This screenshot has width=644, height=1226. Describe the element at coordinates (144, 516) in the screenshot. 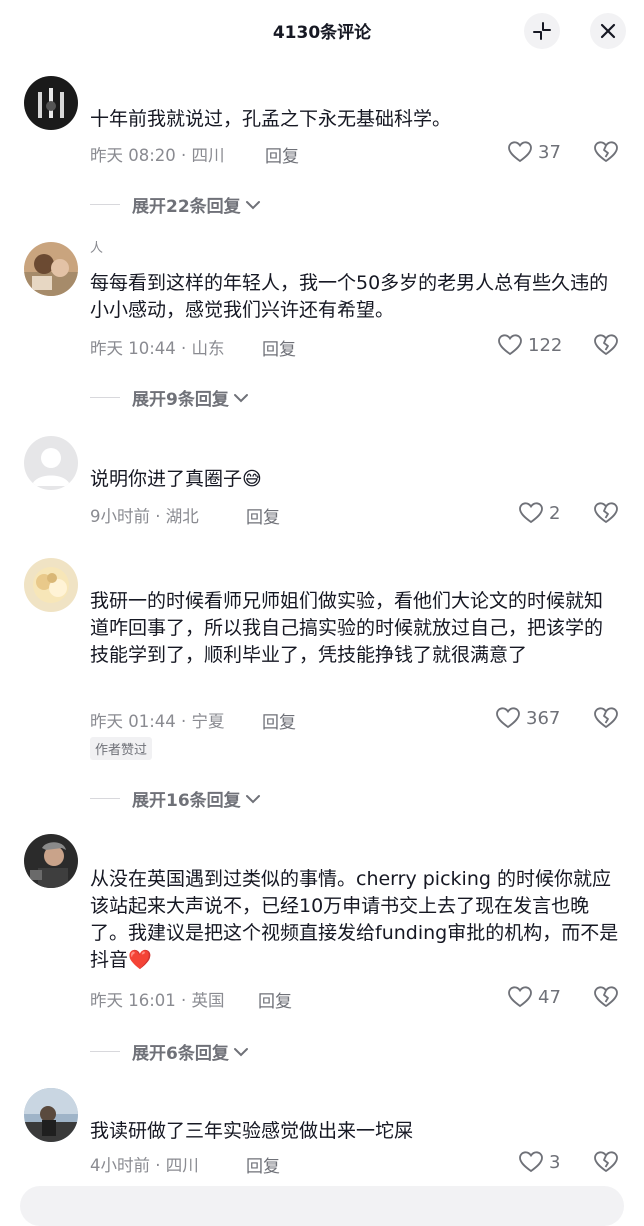

I see `comment-time-location: 9小时前 · 湖北` at that location.